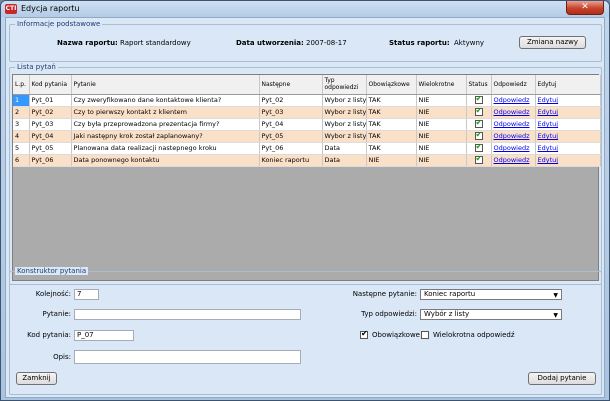 This screenshot has width=610, height=401. I want to click on report-name-value: Raport standardowy, so click(155, 43).